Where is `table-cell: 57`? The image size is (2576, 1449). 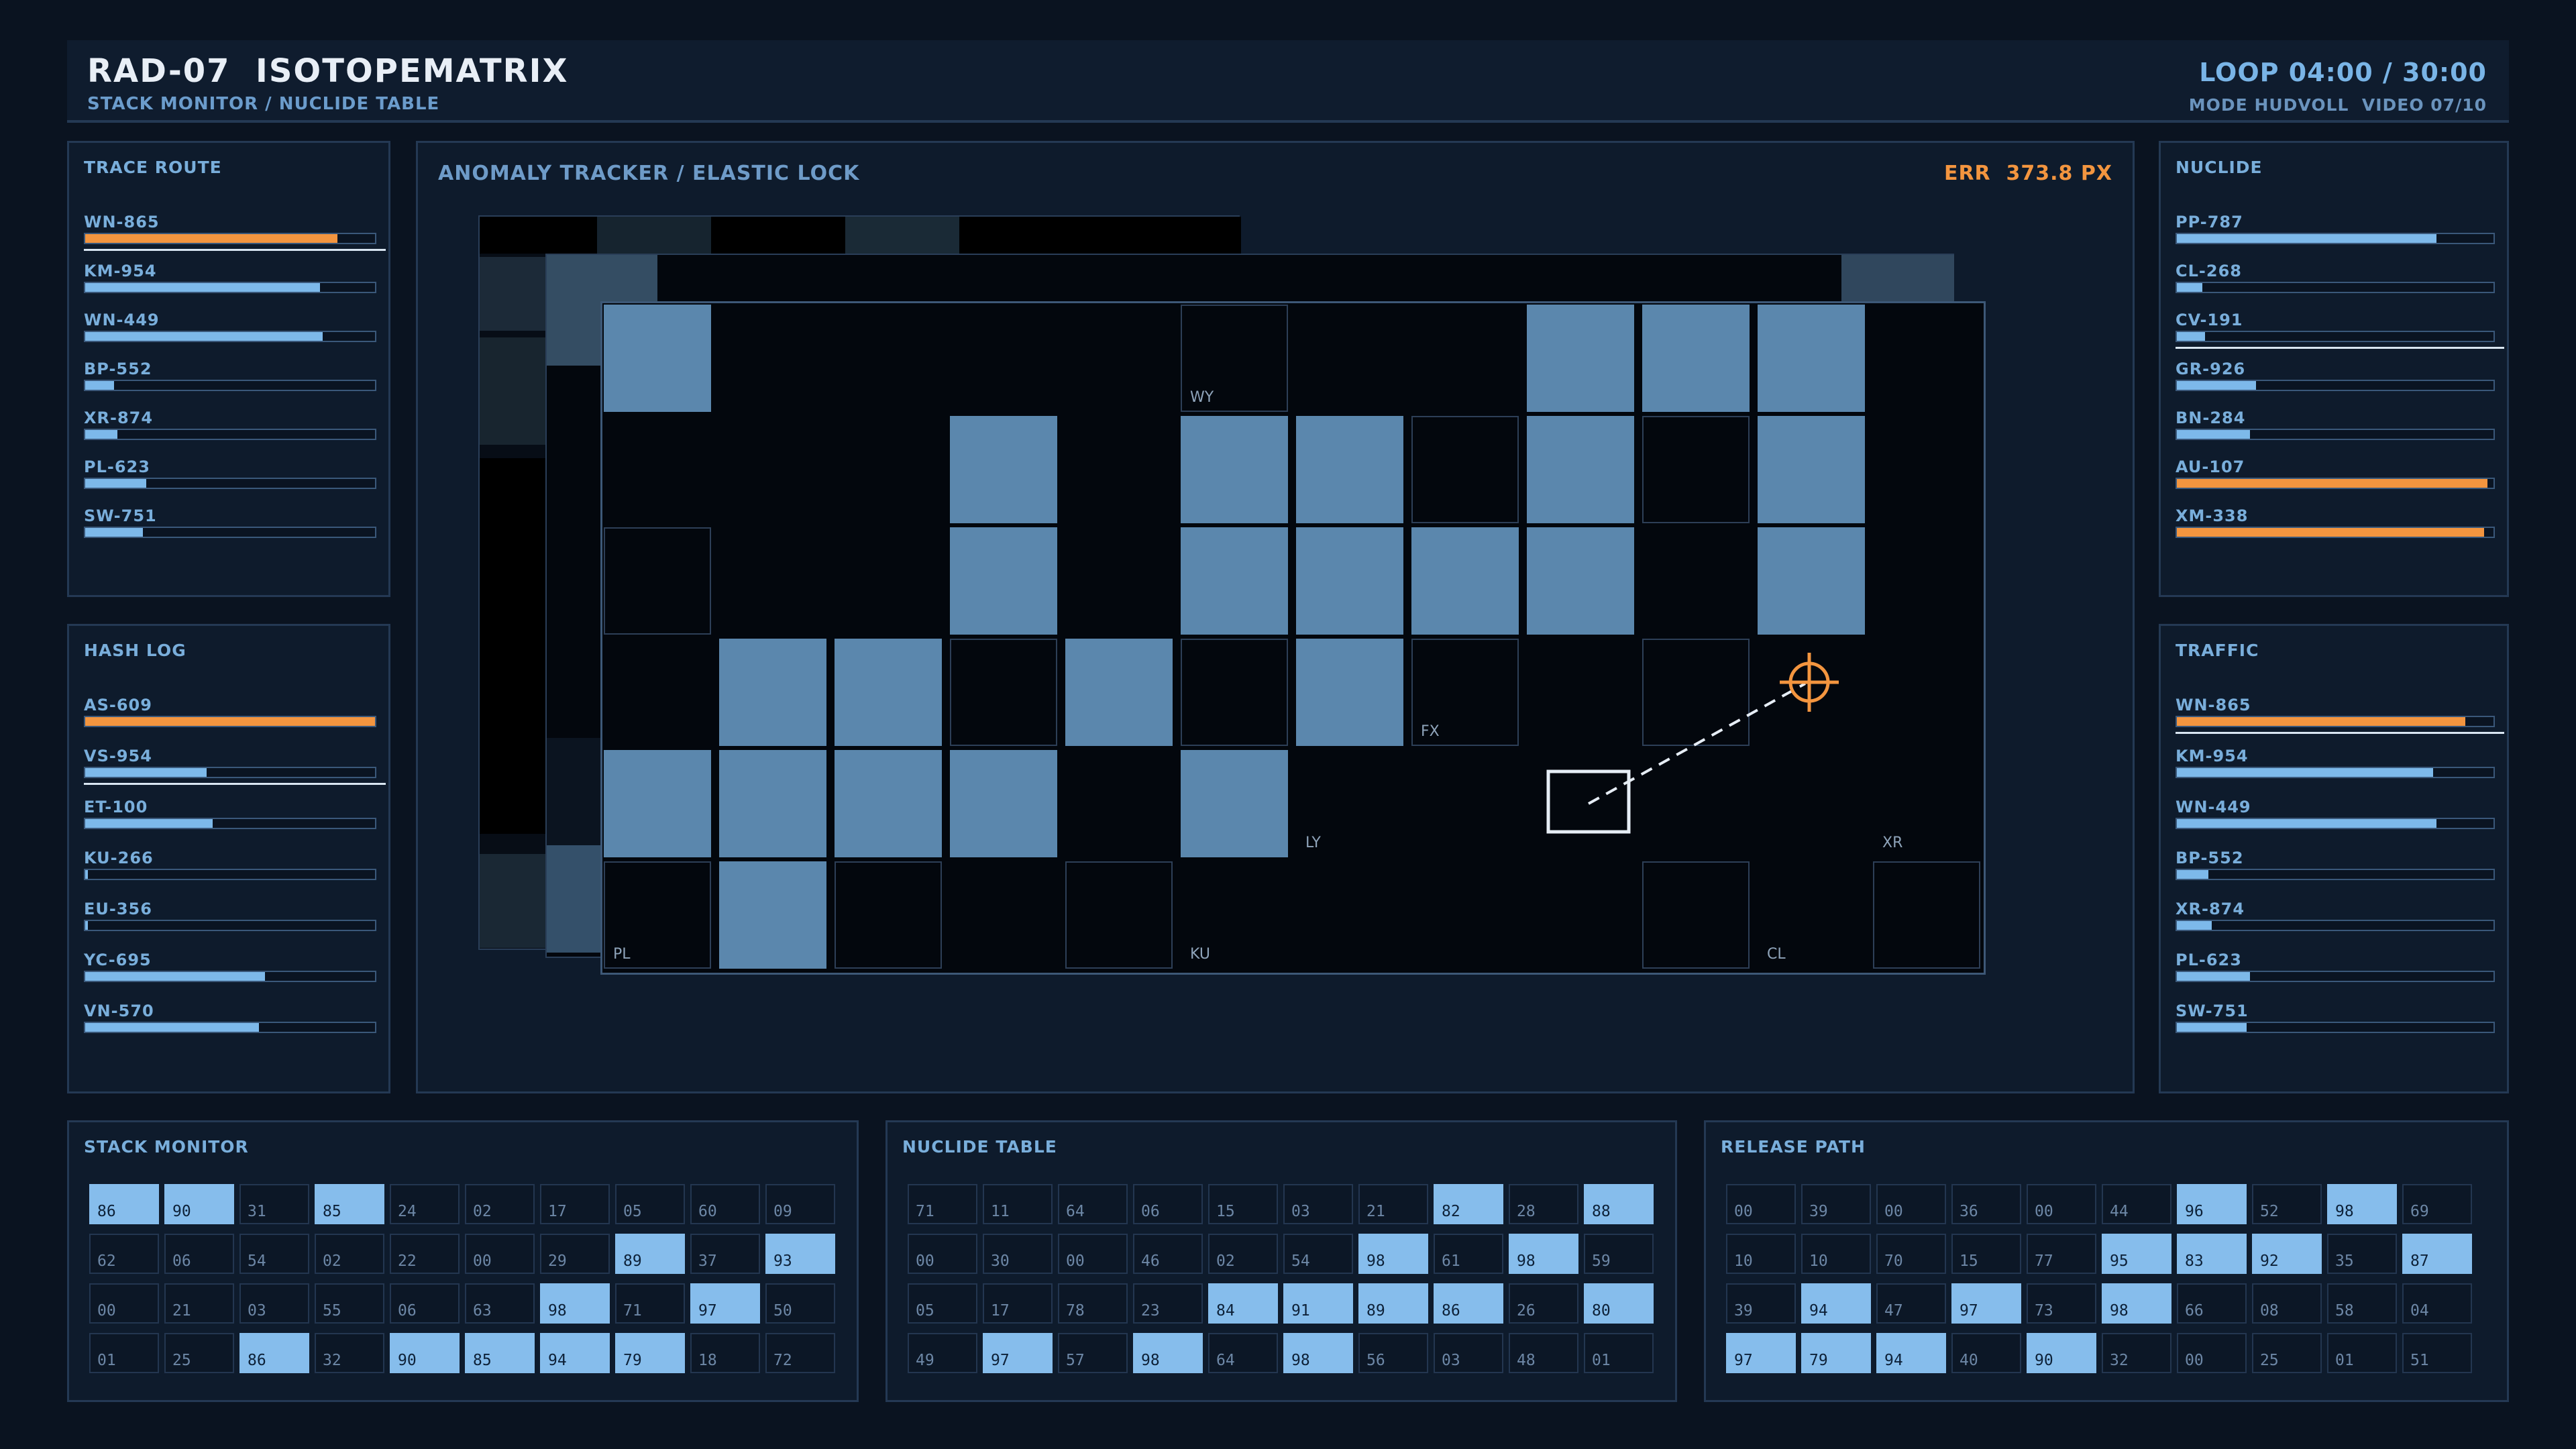
table-cell: 57 is located at coordinates (1093, 1353).